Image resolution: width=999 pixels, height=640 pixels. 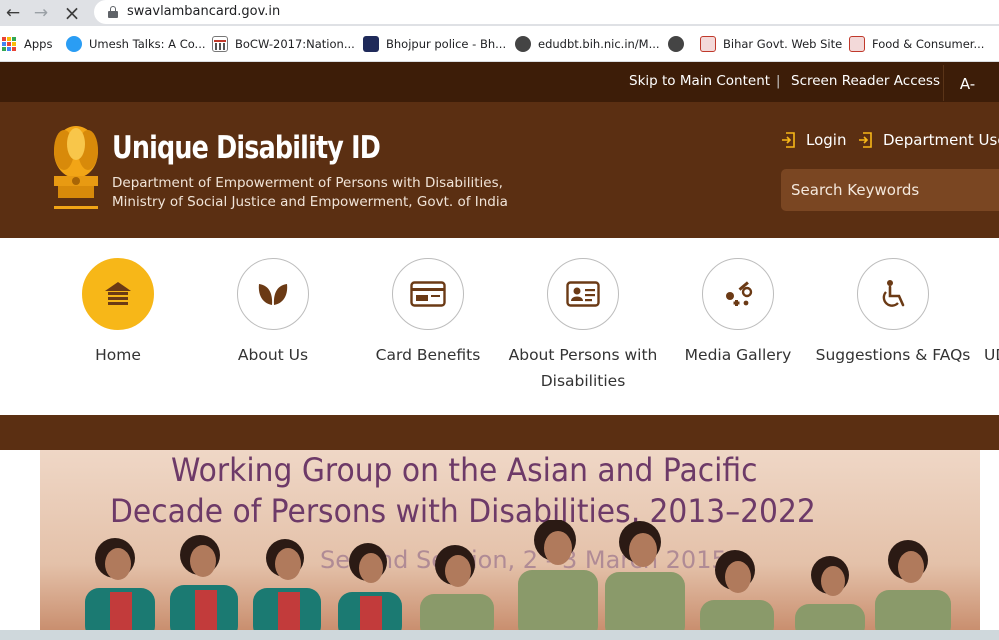 I want to click on stop-loading-icon: ×, so click(x=72, y=13).